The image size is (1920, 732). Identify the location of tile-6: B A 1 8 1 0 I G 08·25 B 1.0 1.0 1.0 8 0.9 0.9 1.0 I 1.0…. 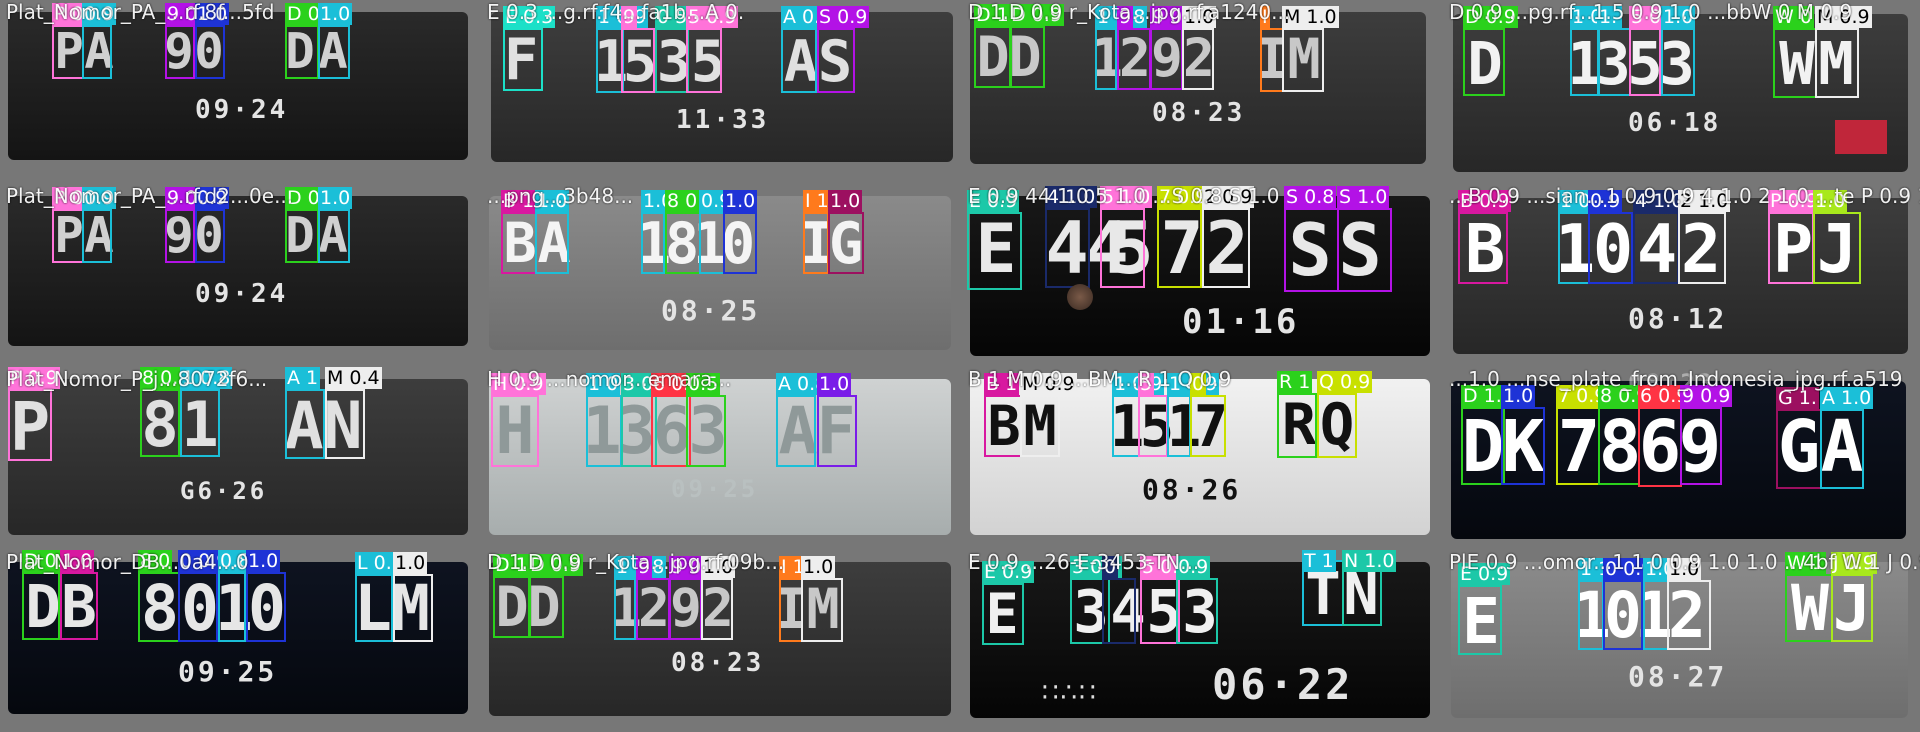
(720, 274).